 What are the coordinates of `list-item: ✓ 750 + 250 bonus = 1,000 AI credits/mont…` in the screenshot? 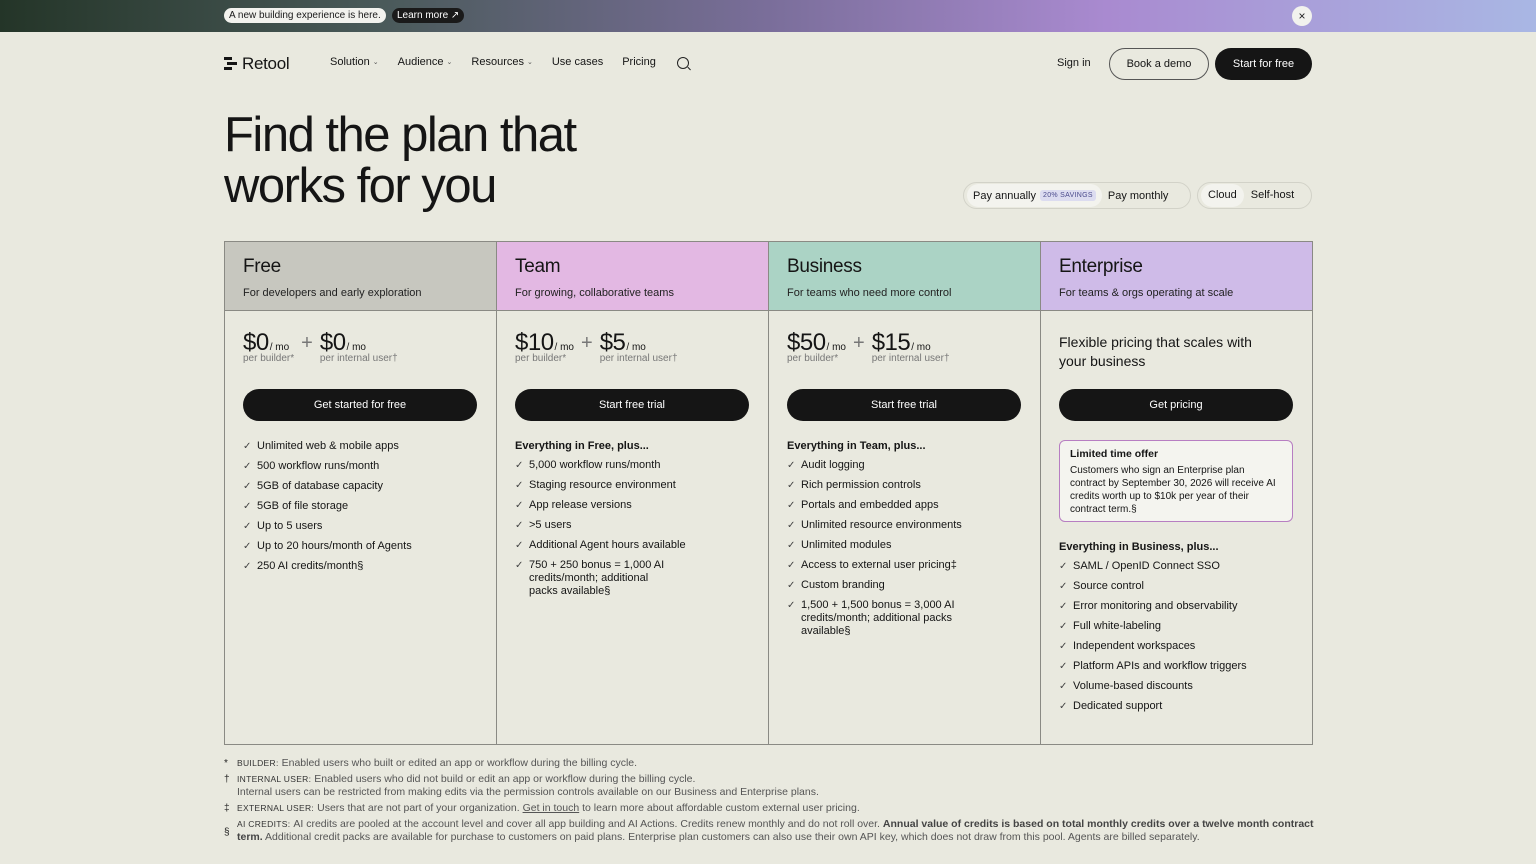 It's located at (590, 578).